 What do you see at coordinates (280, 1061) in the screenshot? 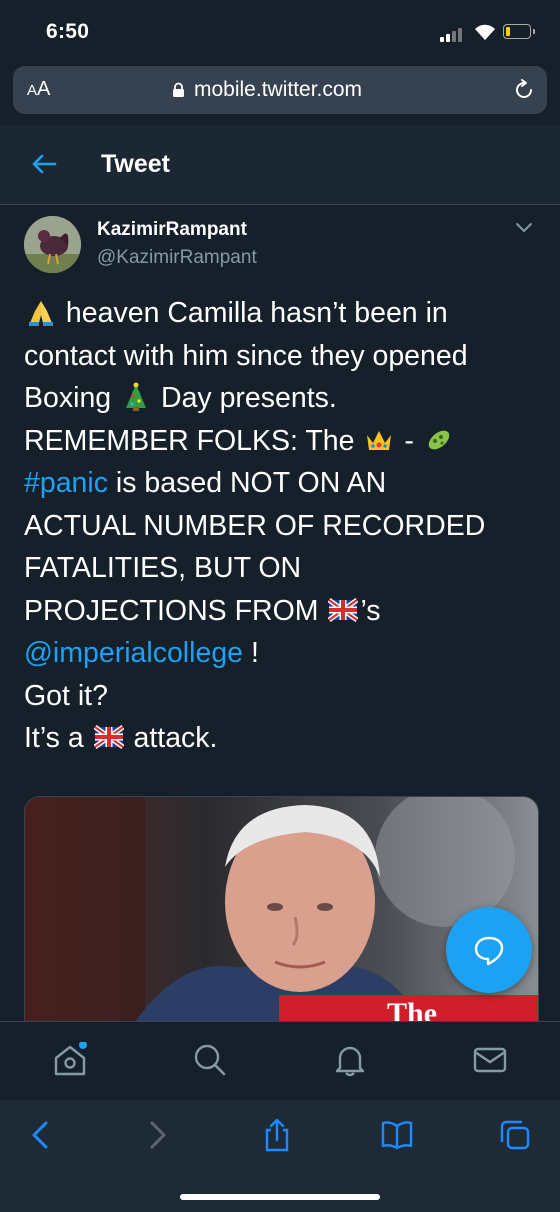
I see `bottom-navigation` at bounding box center [280, 1061].